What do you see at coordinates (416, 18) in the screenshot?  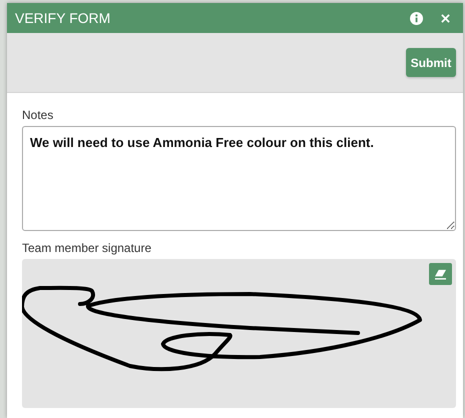 I see `info-icon` at bounding box center [416, 18].